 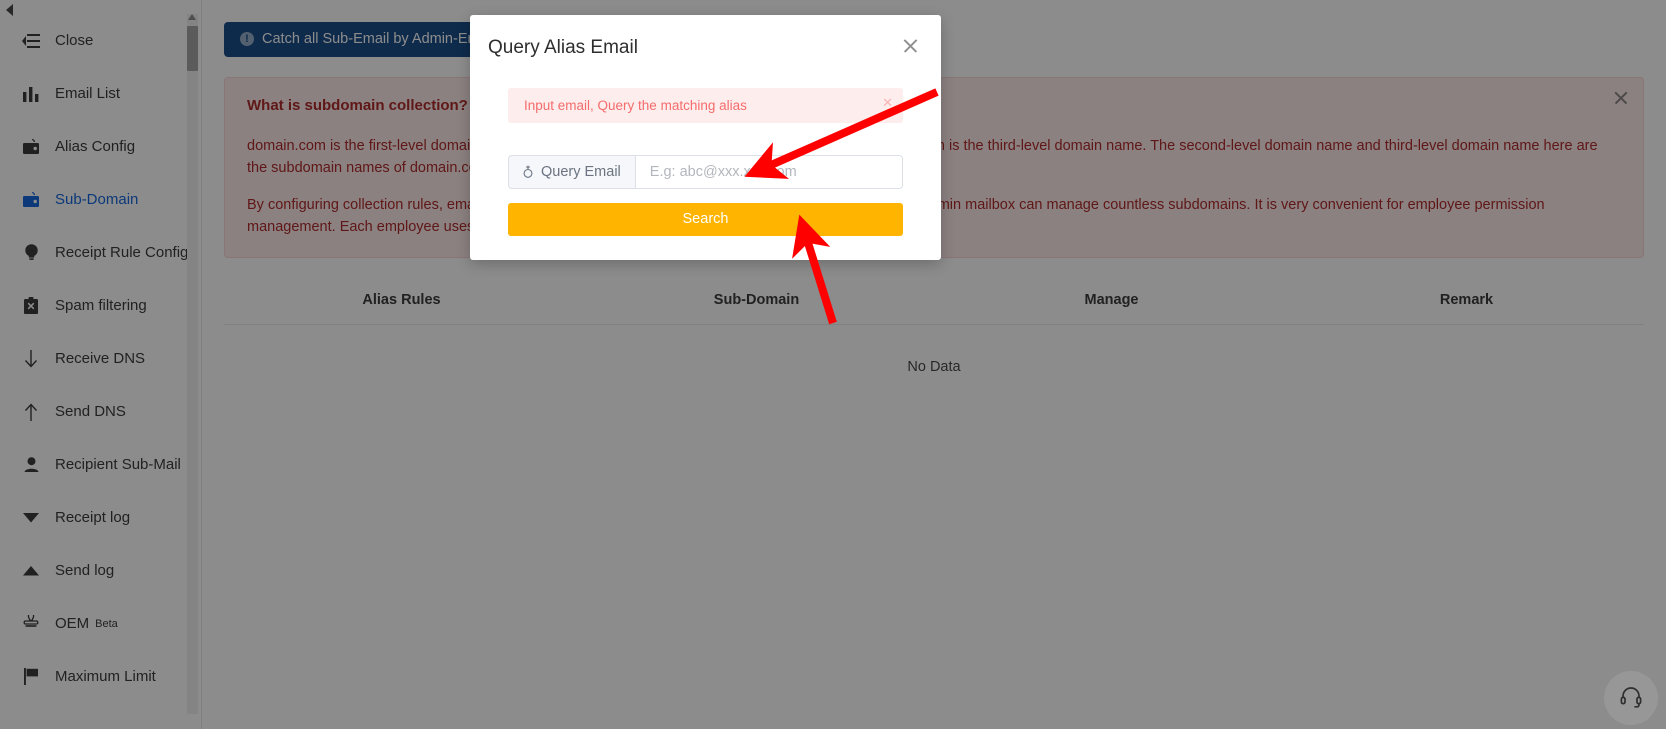 What do you see at coordinates (563, 47) in the screenshot?
I see `modal-title: Query Alias Email` at bounding box center [563, 47].